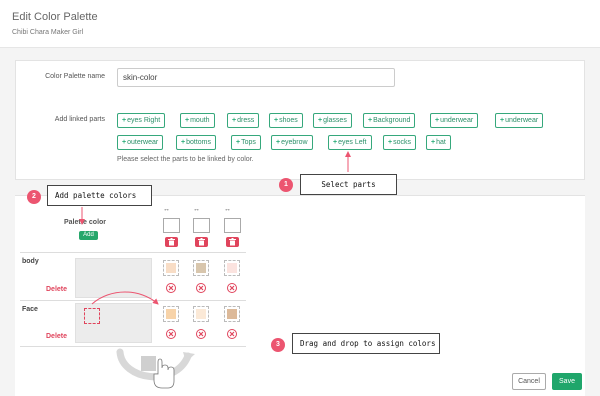 The width and height of the screenshot is (600, 396). I want to click on cancel-button: Cancel, so click(529, 381).